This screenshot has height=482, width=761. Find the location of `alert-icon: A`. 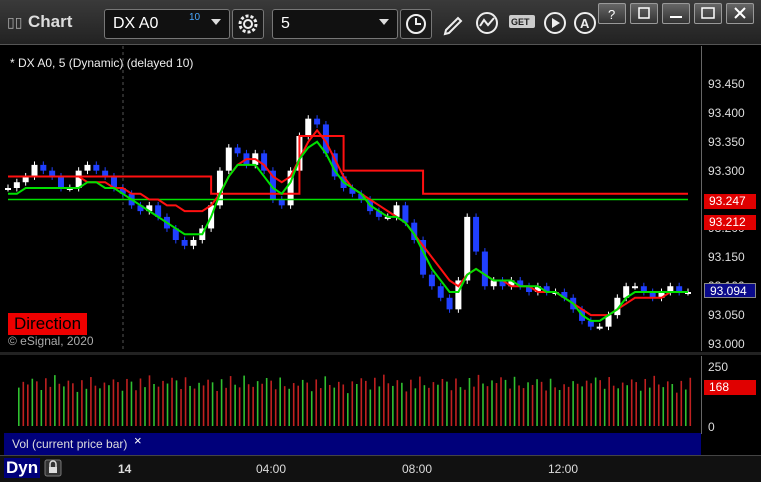

alert-icon: A is located at coordinates (585, 23).